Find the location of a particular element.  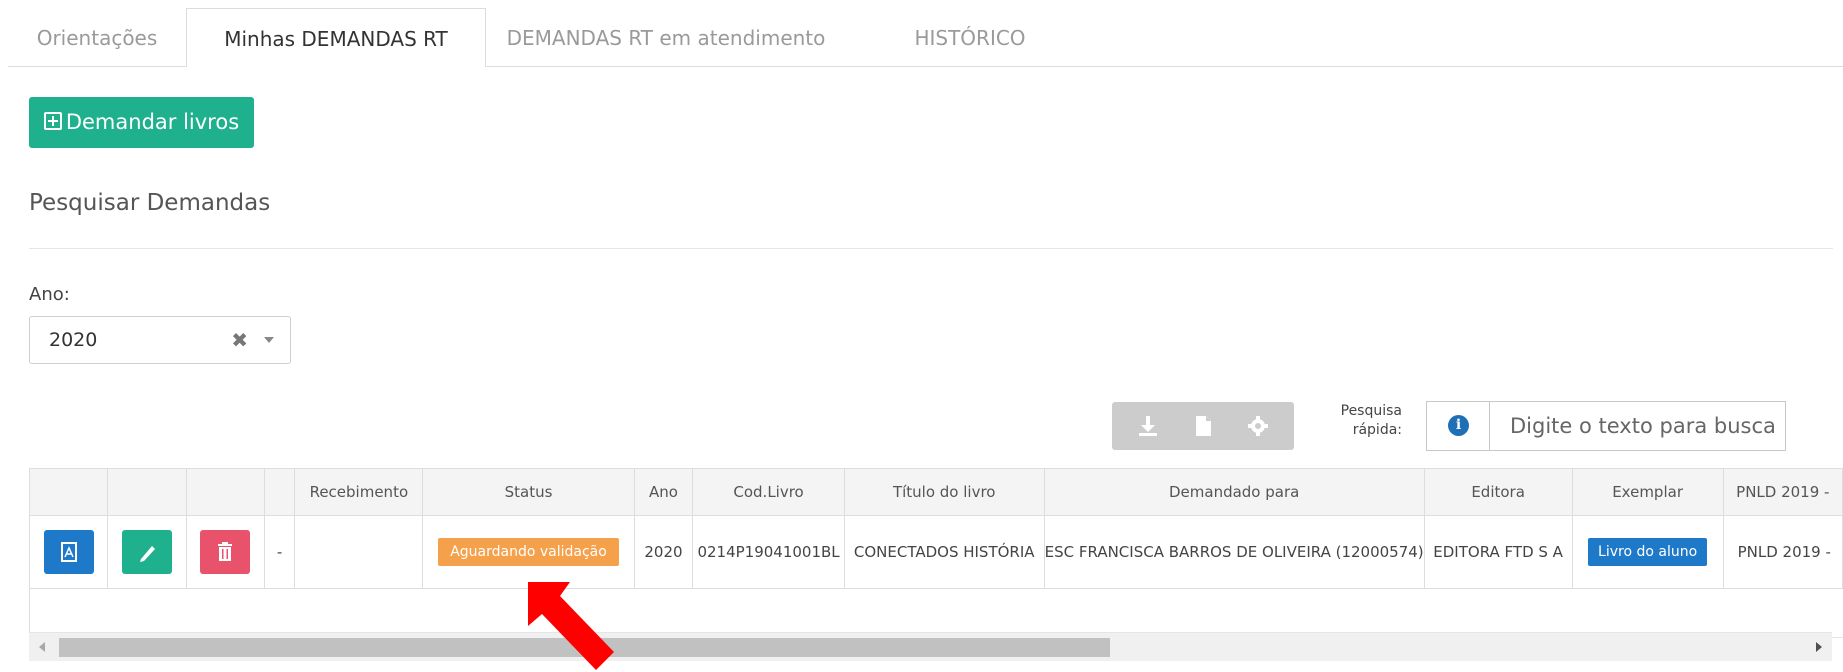

quick-search-label-line2: rápida: is located at coordinates (1377, 430).